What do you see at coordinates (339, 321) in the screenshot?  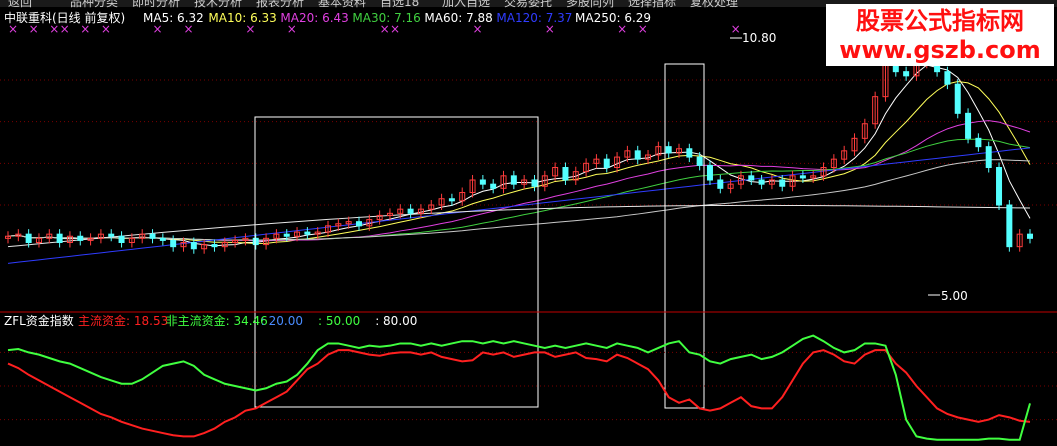 I see `indicator-legend-item: : 50.00` at bounding box center [339, 321].